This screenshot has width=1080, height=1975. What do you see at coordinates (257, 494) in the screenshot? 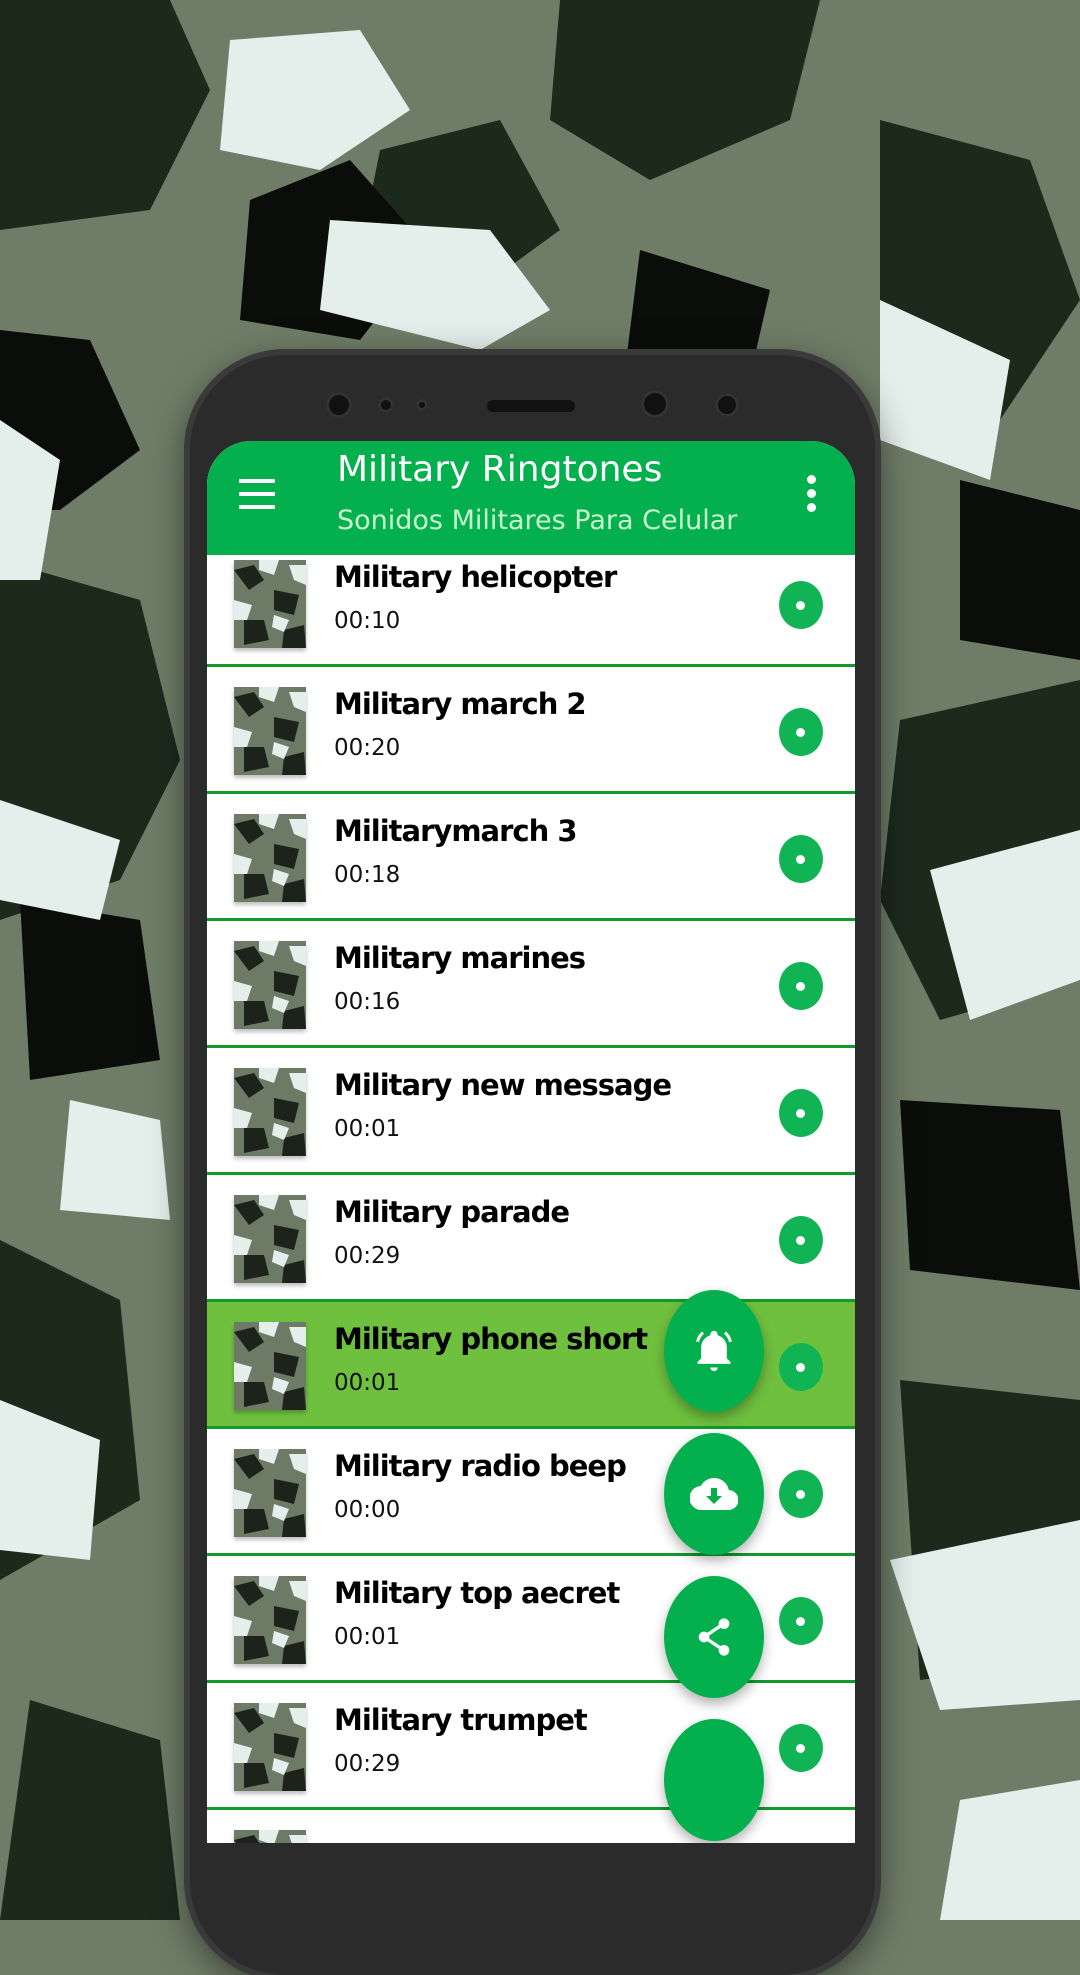
I see `hamburger-menu-icon` at bounding box center [257, 494].